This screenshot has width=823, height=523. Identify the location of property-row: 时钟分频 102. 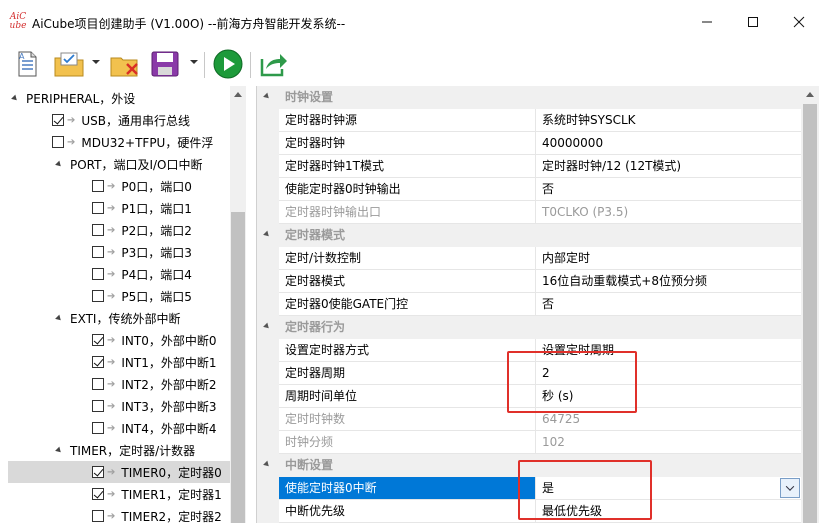
(529, 442).